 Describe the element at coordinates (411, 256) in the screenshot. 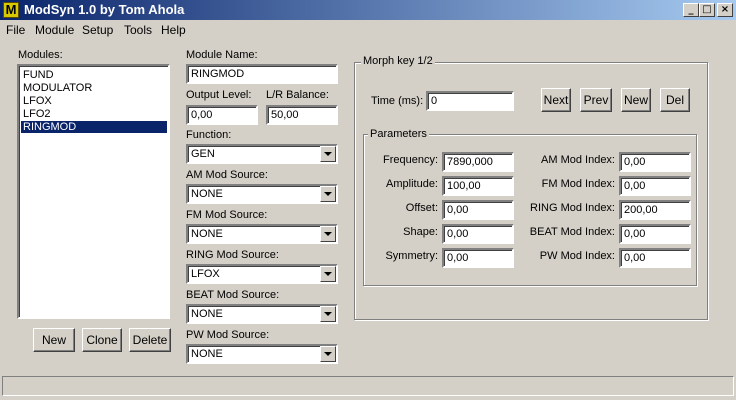

I see `symmetry-label: Symmetry:` at that location.